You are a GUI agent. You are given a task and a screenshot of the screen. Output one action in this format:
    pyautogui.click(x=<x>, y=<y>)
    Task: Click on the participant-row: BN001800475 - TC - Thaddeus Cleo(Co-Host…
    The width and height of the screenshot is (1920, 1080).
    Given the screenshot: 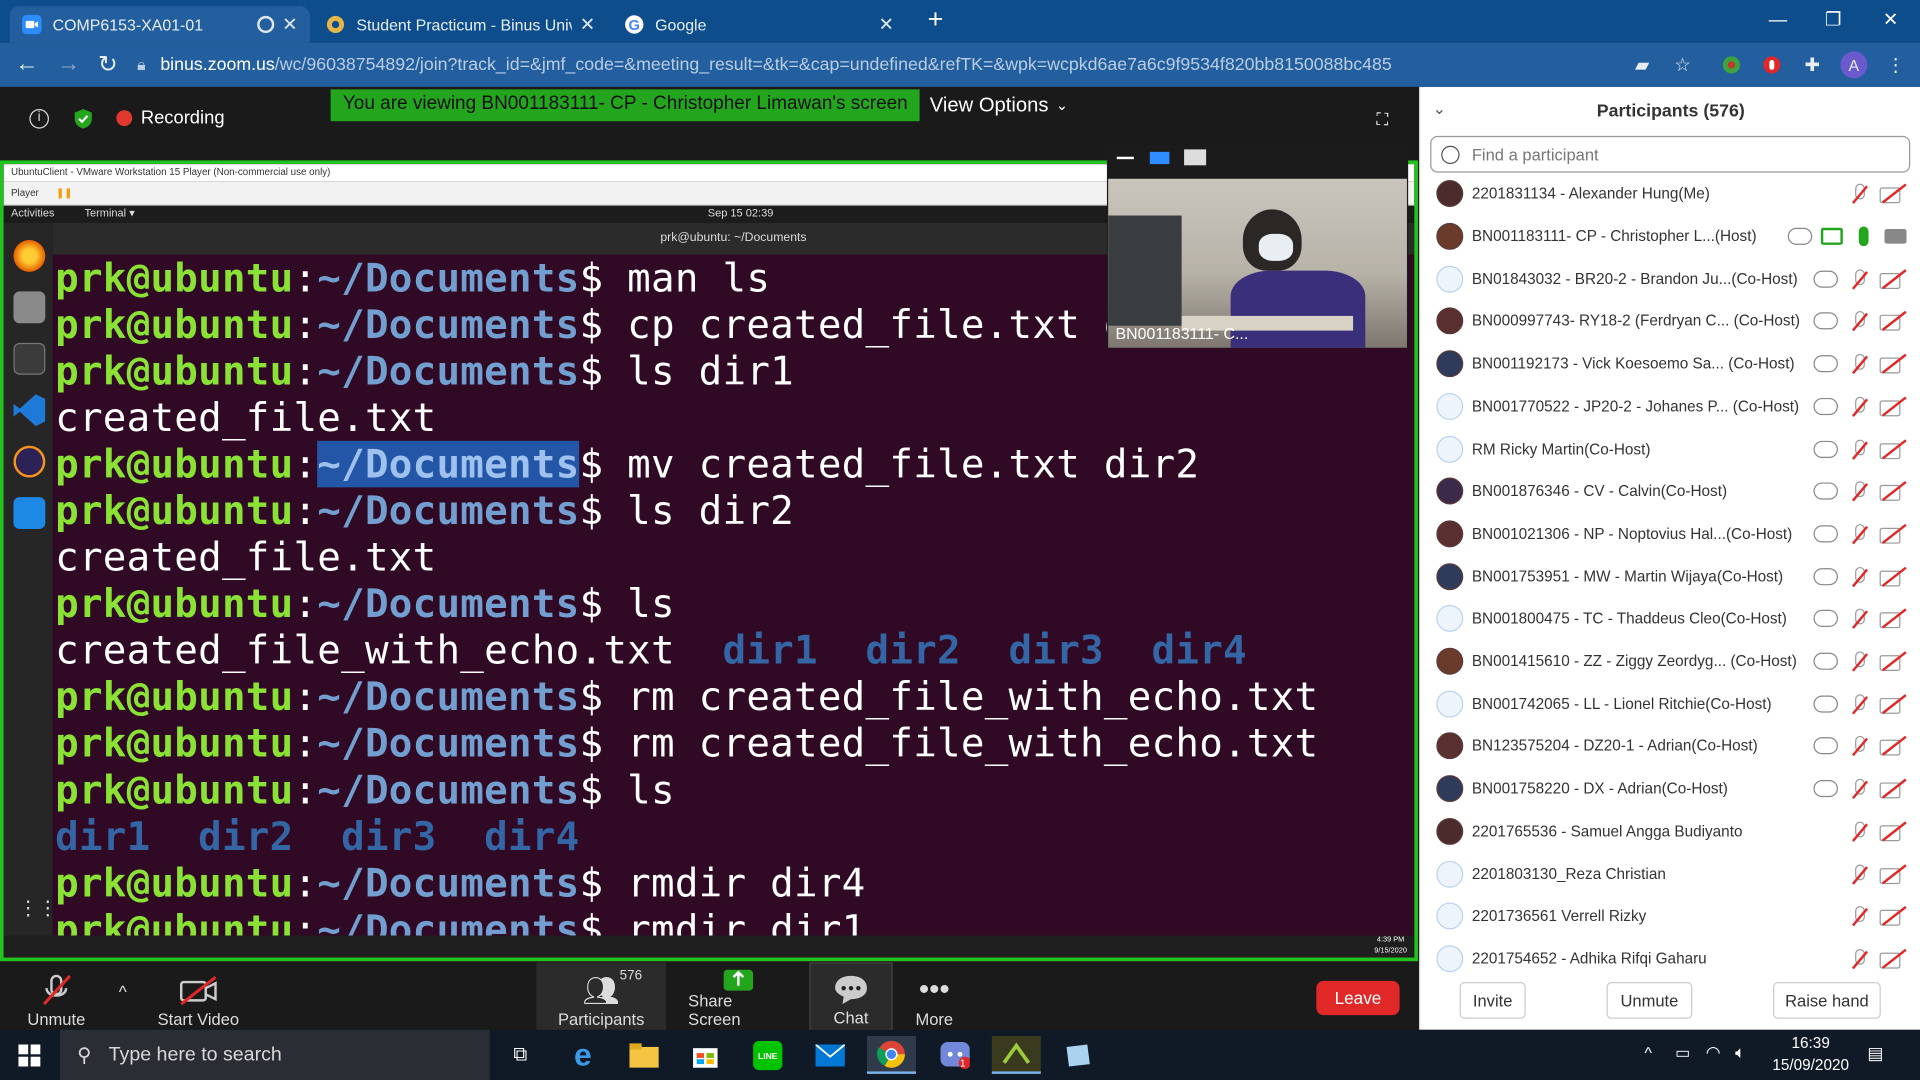 What is the action you would take?
    pyautogui.click(x=1670, y=619)
    